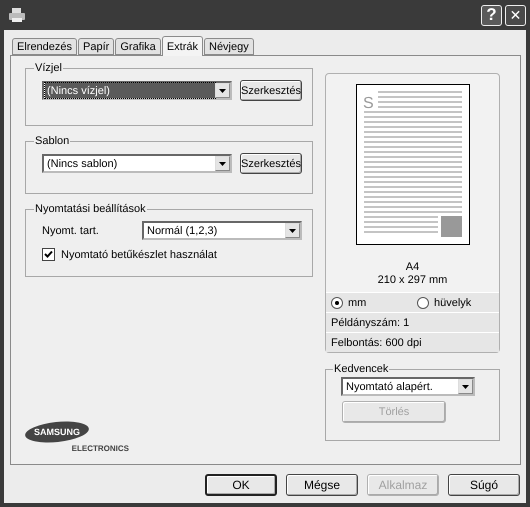 The width and height of the screenshot is (530, 507). I want to click on dialog-button: Súgó, so click(484, 485).